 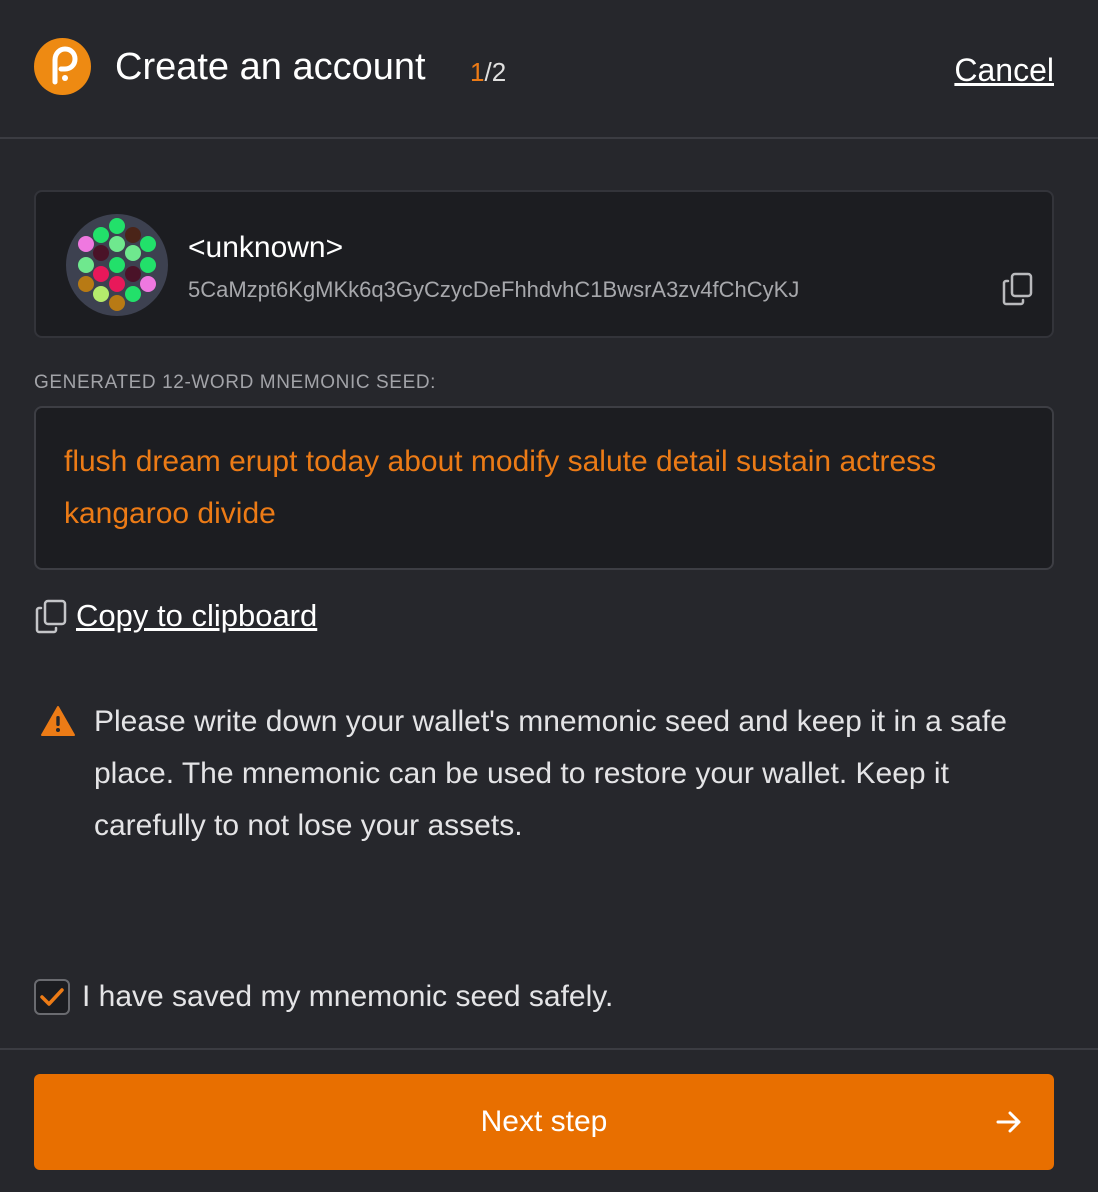 I want to click on cancel-link: Cancel, so click(x=1004, y=70).